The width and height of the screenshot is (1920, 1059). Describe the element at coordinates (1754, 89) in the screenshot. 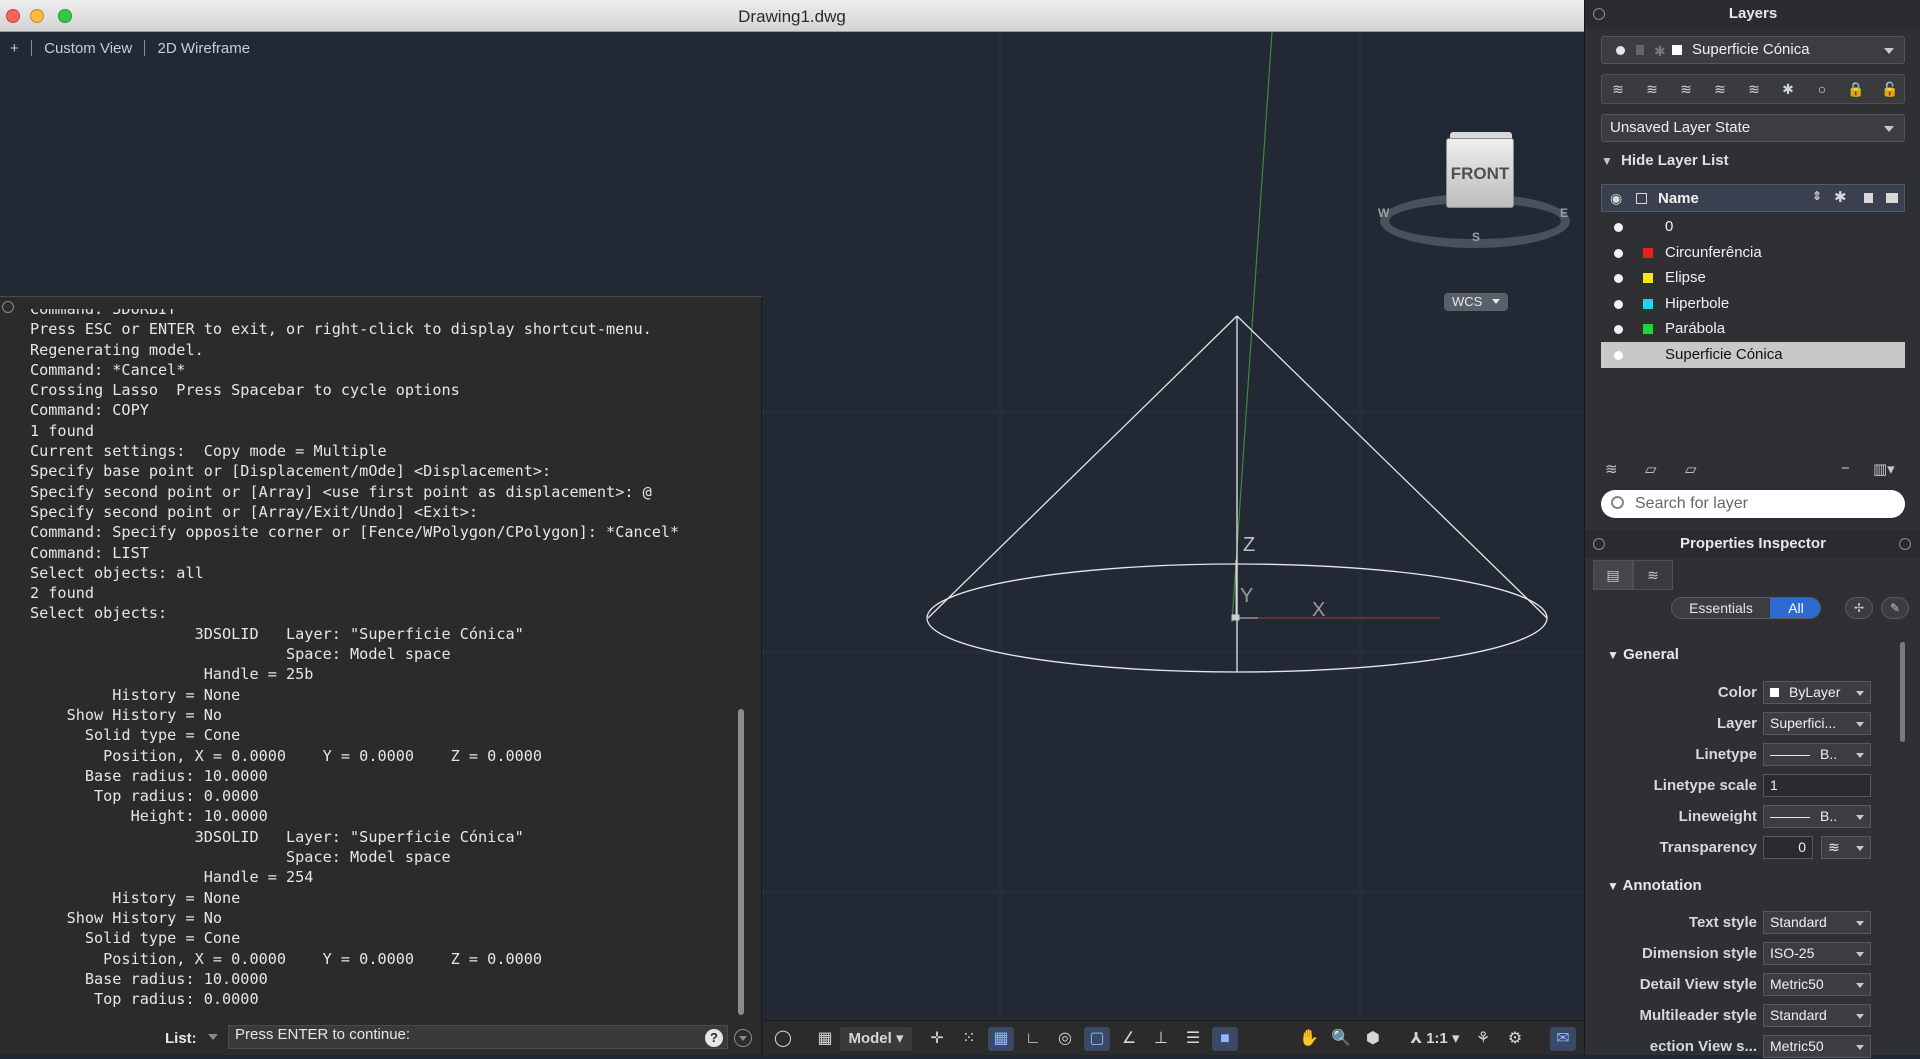

I see `layer-unisolate-icon: ≋` at that location.